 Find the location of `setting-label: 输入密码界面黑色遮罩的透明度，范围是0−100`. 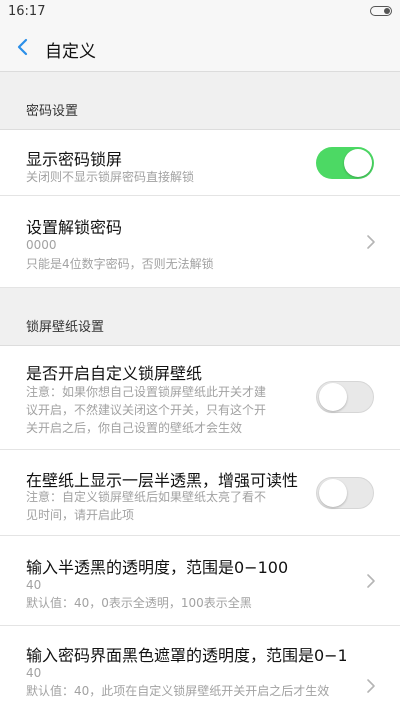

setting-label: 输入密码界面黑色遮罩的透明度，范围是0−100 is located at coordinates (186, 655).